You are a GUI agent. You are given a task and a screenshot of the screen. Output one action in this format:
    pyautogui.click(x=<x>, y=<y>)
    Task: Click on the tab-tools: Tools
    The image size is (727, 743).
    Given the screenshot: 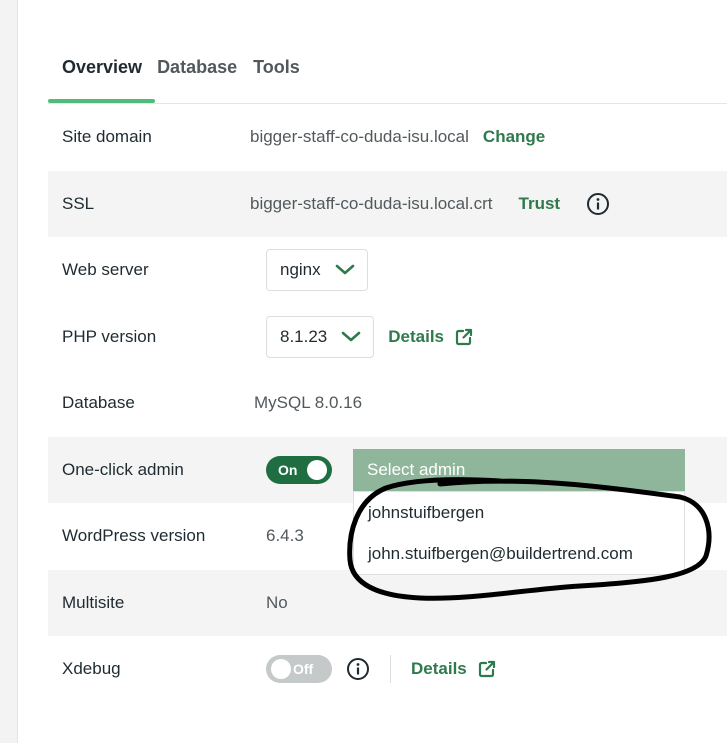 What is the action you would take?
    pyautogui.click(x=276, y=71)
    